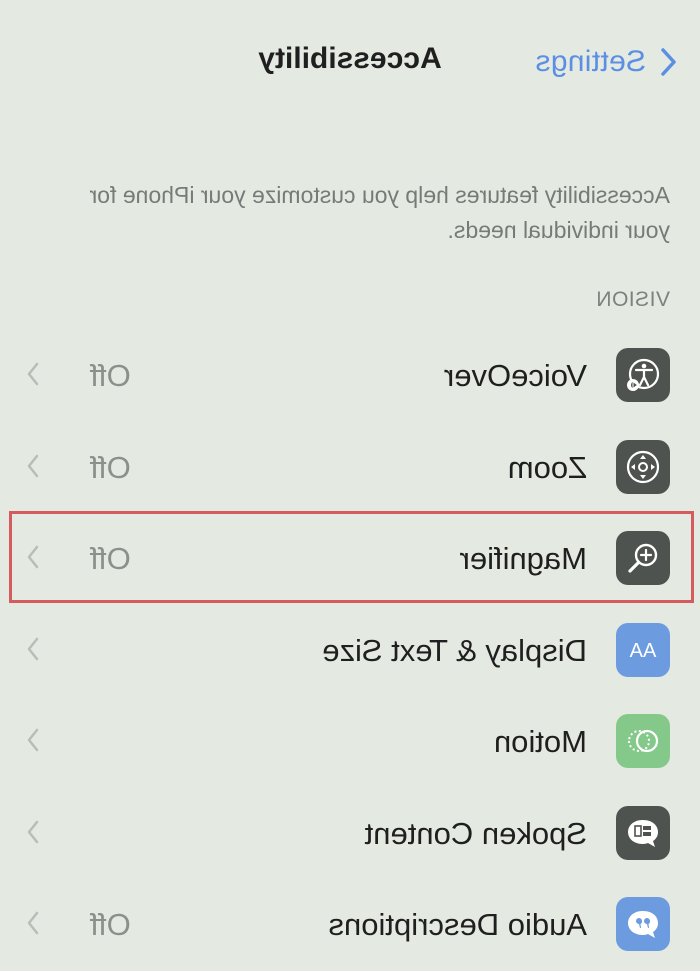 The height and width of the screenshot is (971, 700). I want to click on list-item-title: Display & Text Size, so click(454, 650).